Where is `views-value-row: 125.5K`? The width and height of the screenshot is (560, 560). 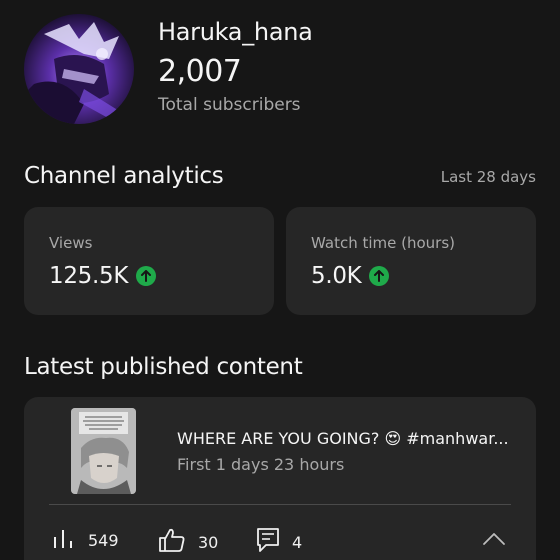
views-value-row: 125.5K is located at coordinates (103, 276).